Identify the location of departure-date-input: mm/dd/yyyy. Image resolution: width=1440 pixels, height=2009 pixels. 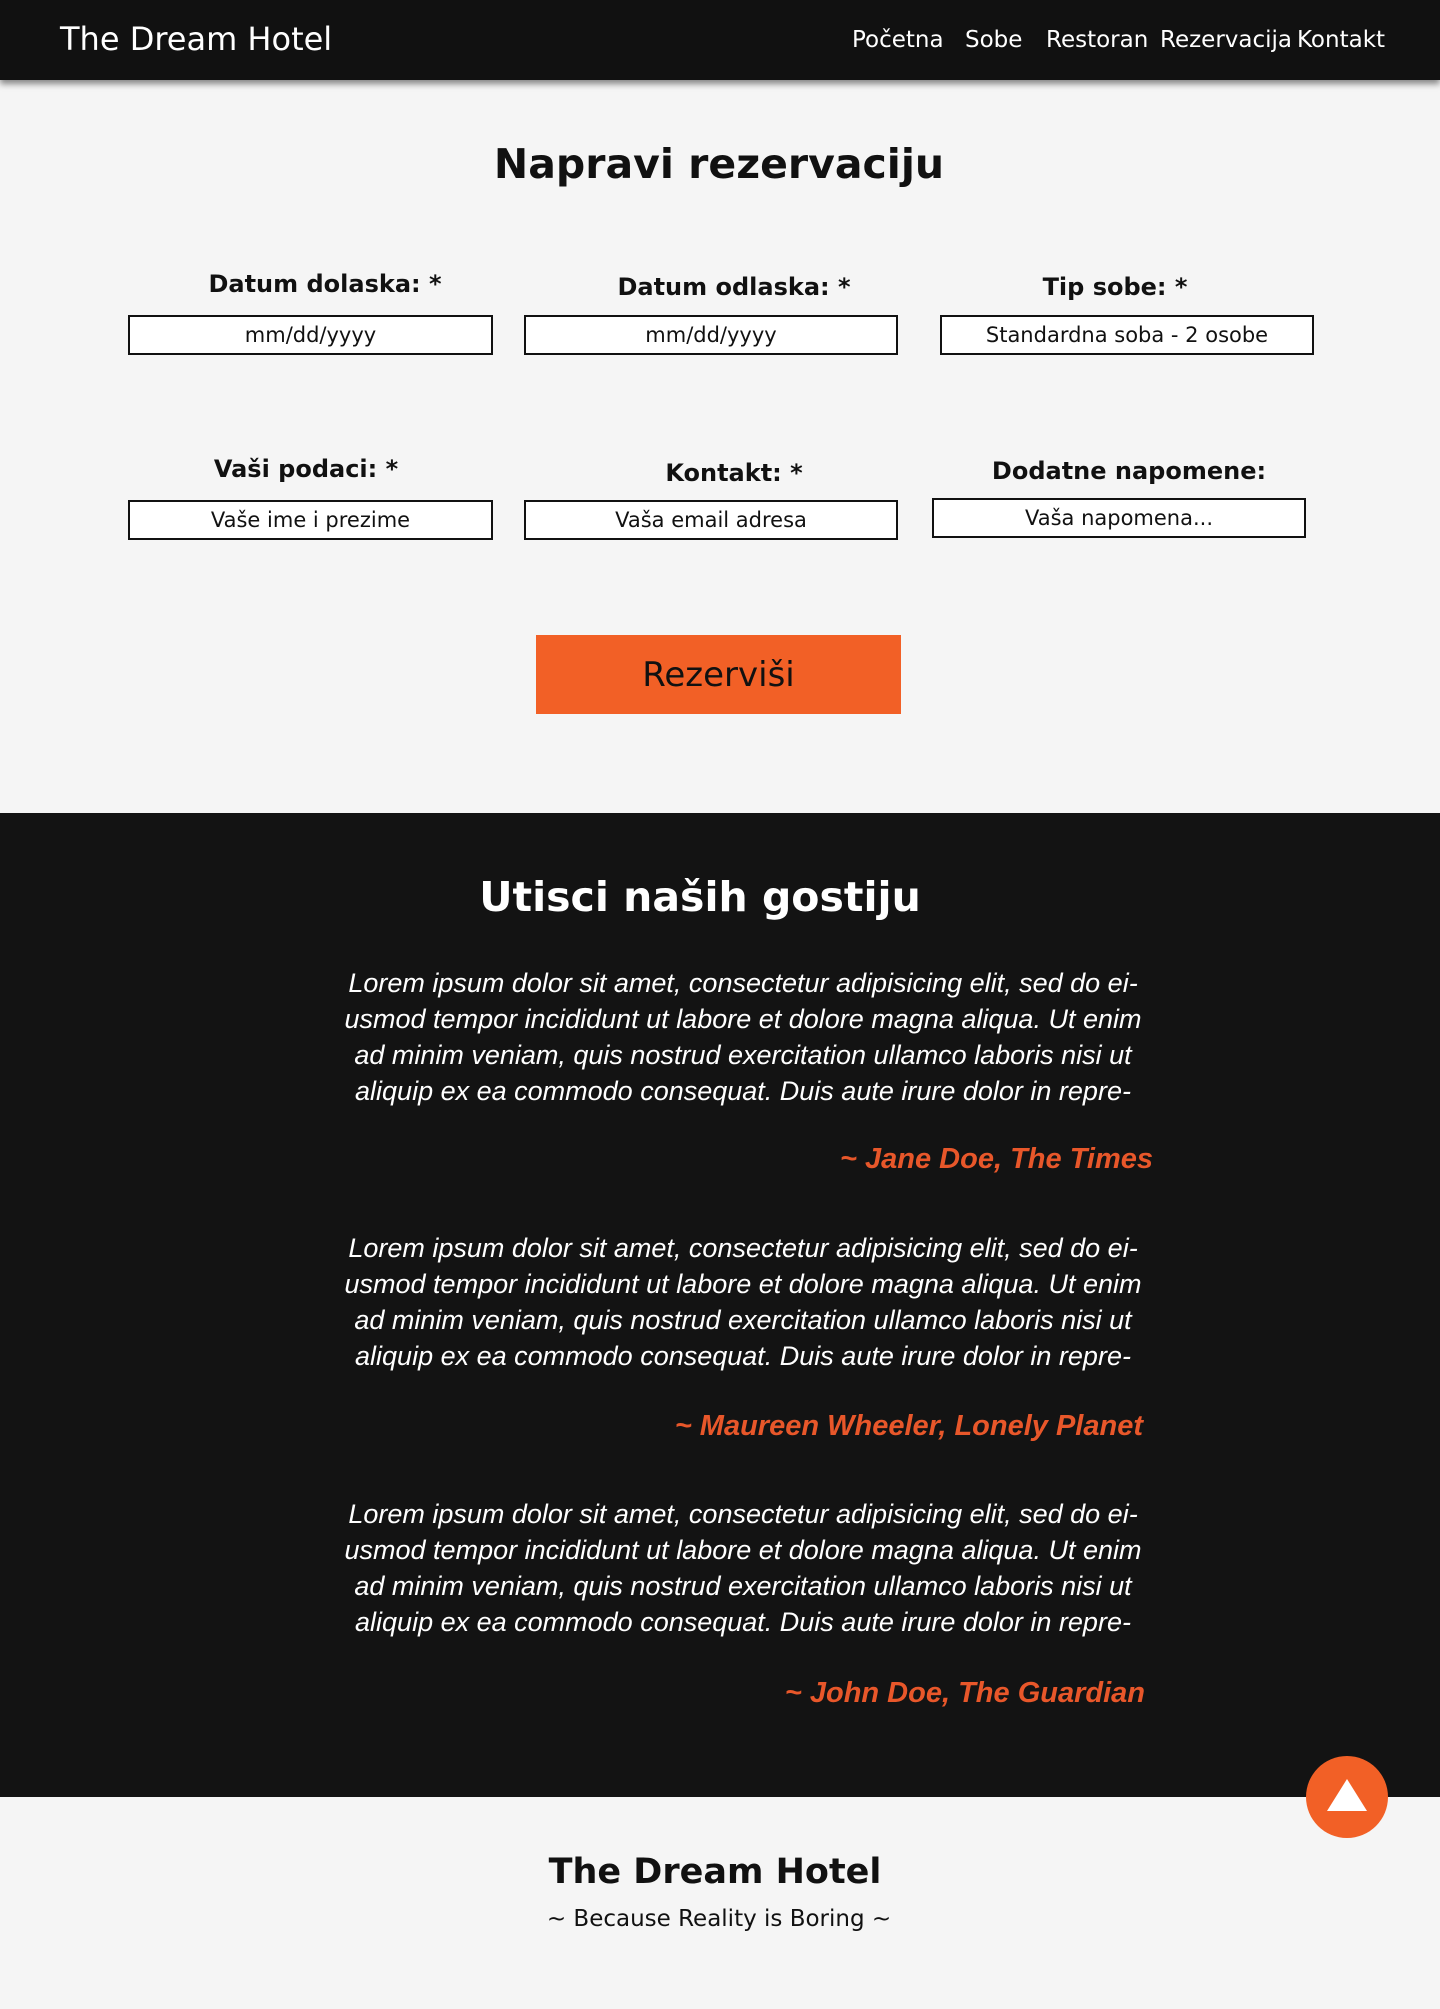
(711, 335).